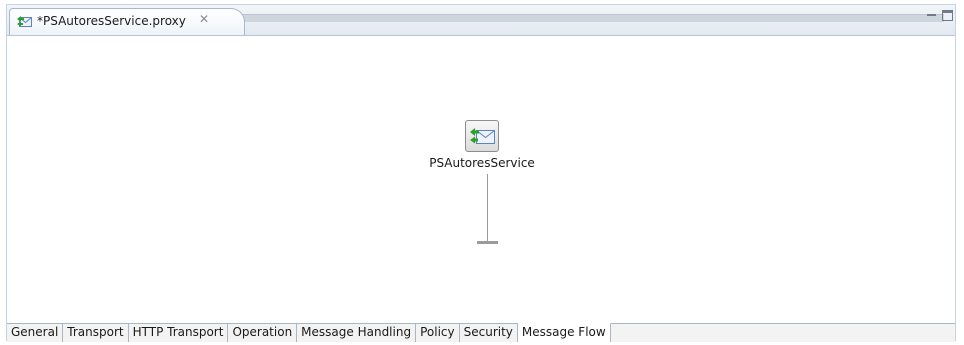 The height and width of the screenshot is (345, 964). What do you see at coordinates (357, 333) in the screenshot?
I see `tab-message-handling: Message Handling` at bounding box center [357, 333].